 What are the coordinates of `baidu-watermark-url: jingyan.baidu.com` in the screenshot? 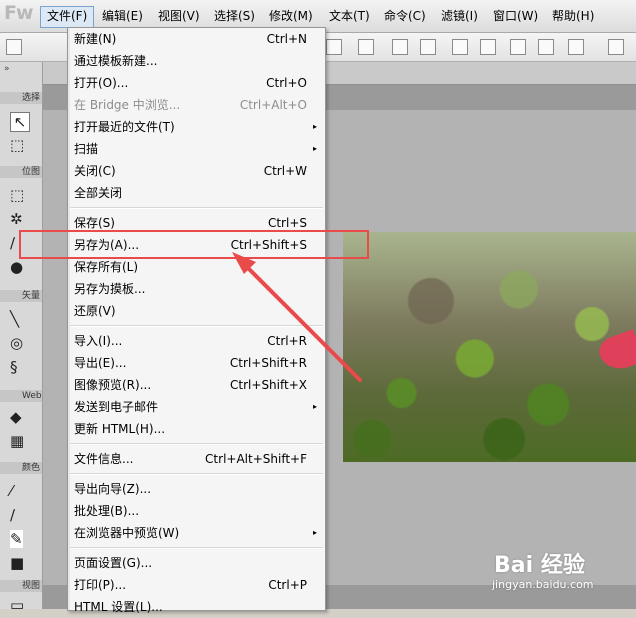 It's located at (543, 584).